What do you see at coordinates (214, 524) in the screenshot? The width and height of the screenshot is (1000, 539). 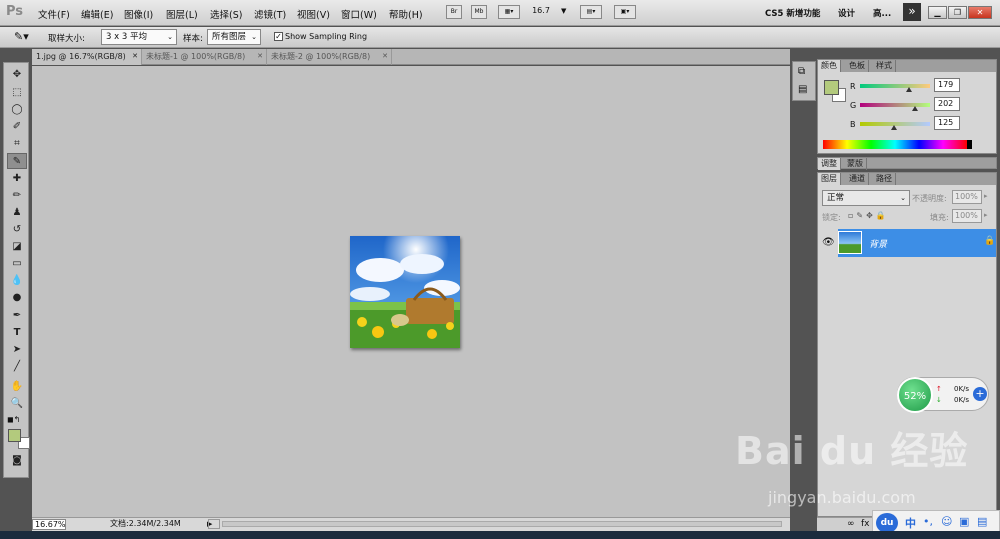 I see `scroll-left-icon` at bounding box center [214, 524].